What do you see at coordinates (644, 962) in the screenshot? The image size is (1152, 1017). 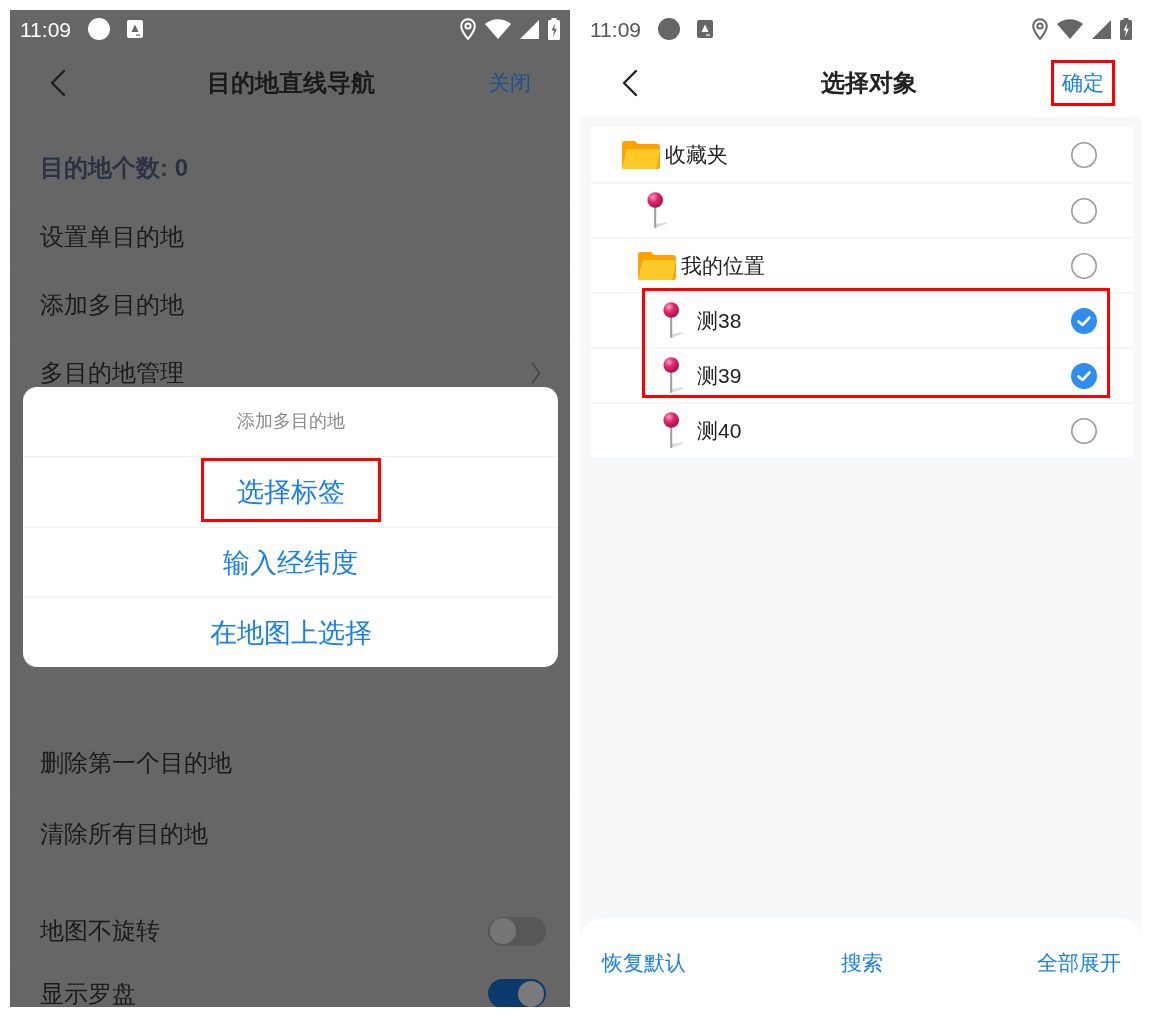 I see `toolbar-button: 恢复默认` at bounding box center [644, 962].